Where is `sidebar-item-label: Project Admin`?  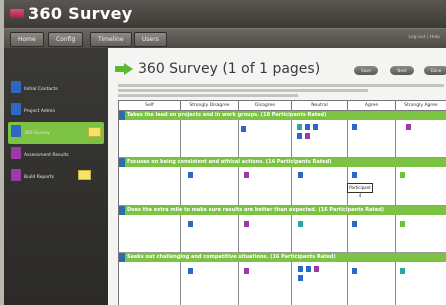
sidebar-item-label: Project Admin is located at coordinates (40, 111).